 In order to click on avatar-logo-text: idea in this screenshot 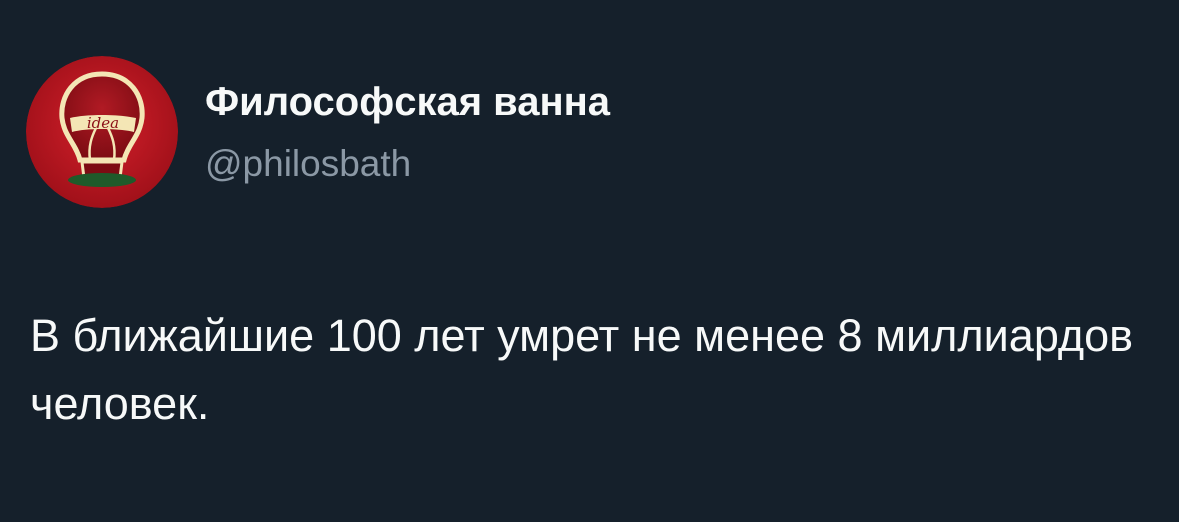, I will do `click(103, 123)`.